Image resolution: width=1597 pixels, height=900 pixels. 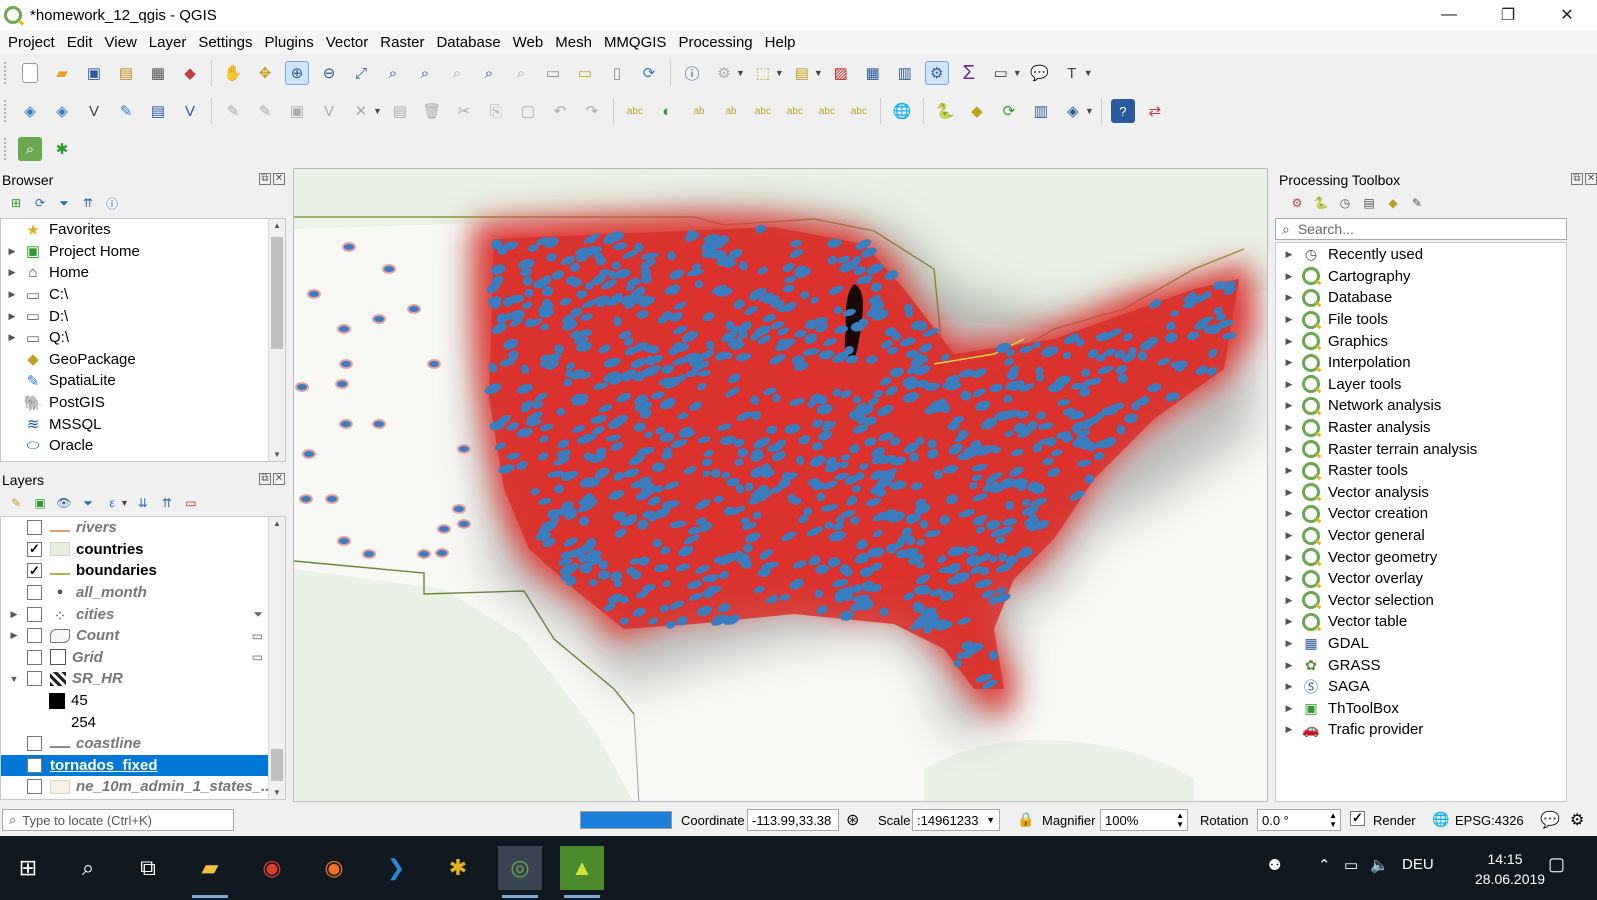 I want to click on layer-item: ▶ ⁘ cities ⏷, so click(x=143, y=614).